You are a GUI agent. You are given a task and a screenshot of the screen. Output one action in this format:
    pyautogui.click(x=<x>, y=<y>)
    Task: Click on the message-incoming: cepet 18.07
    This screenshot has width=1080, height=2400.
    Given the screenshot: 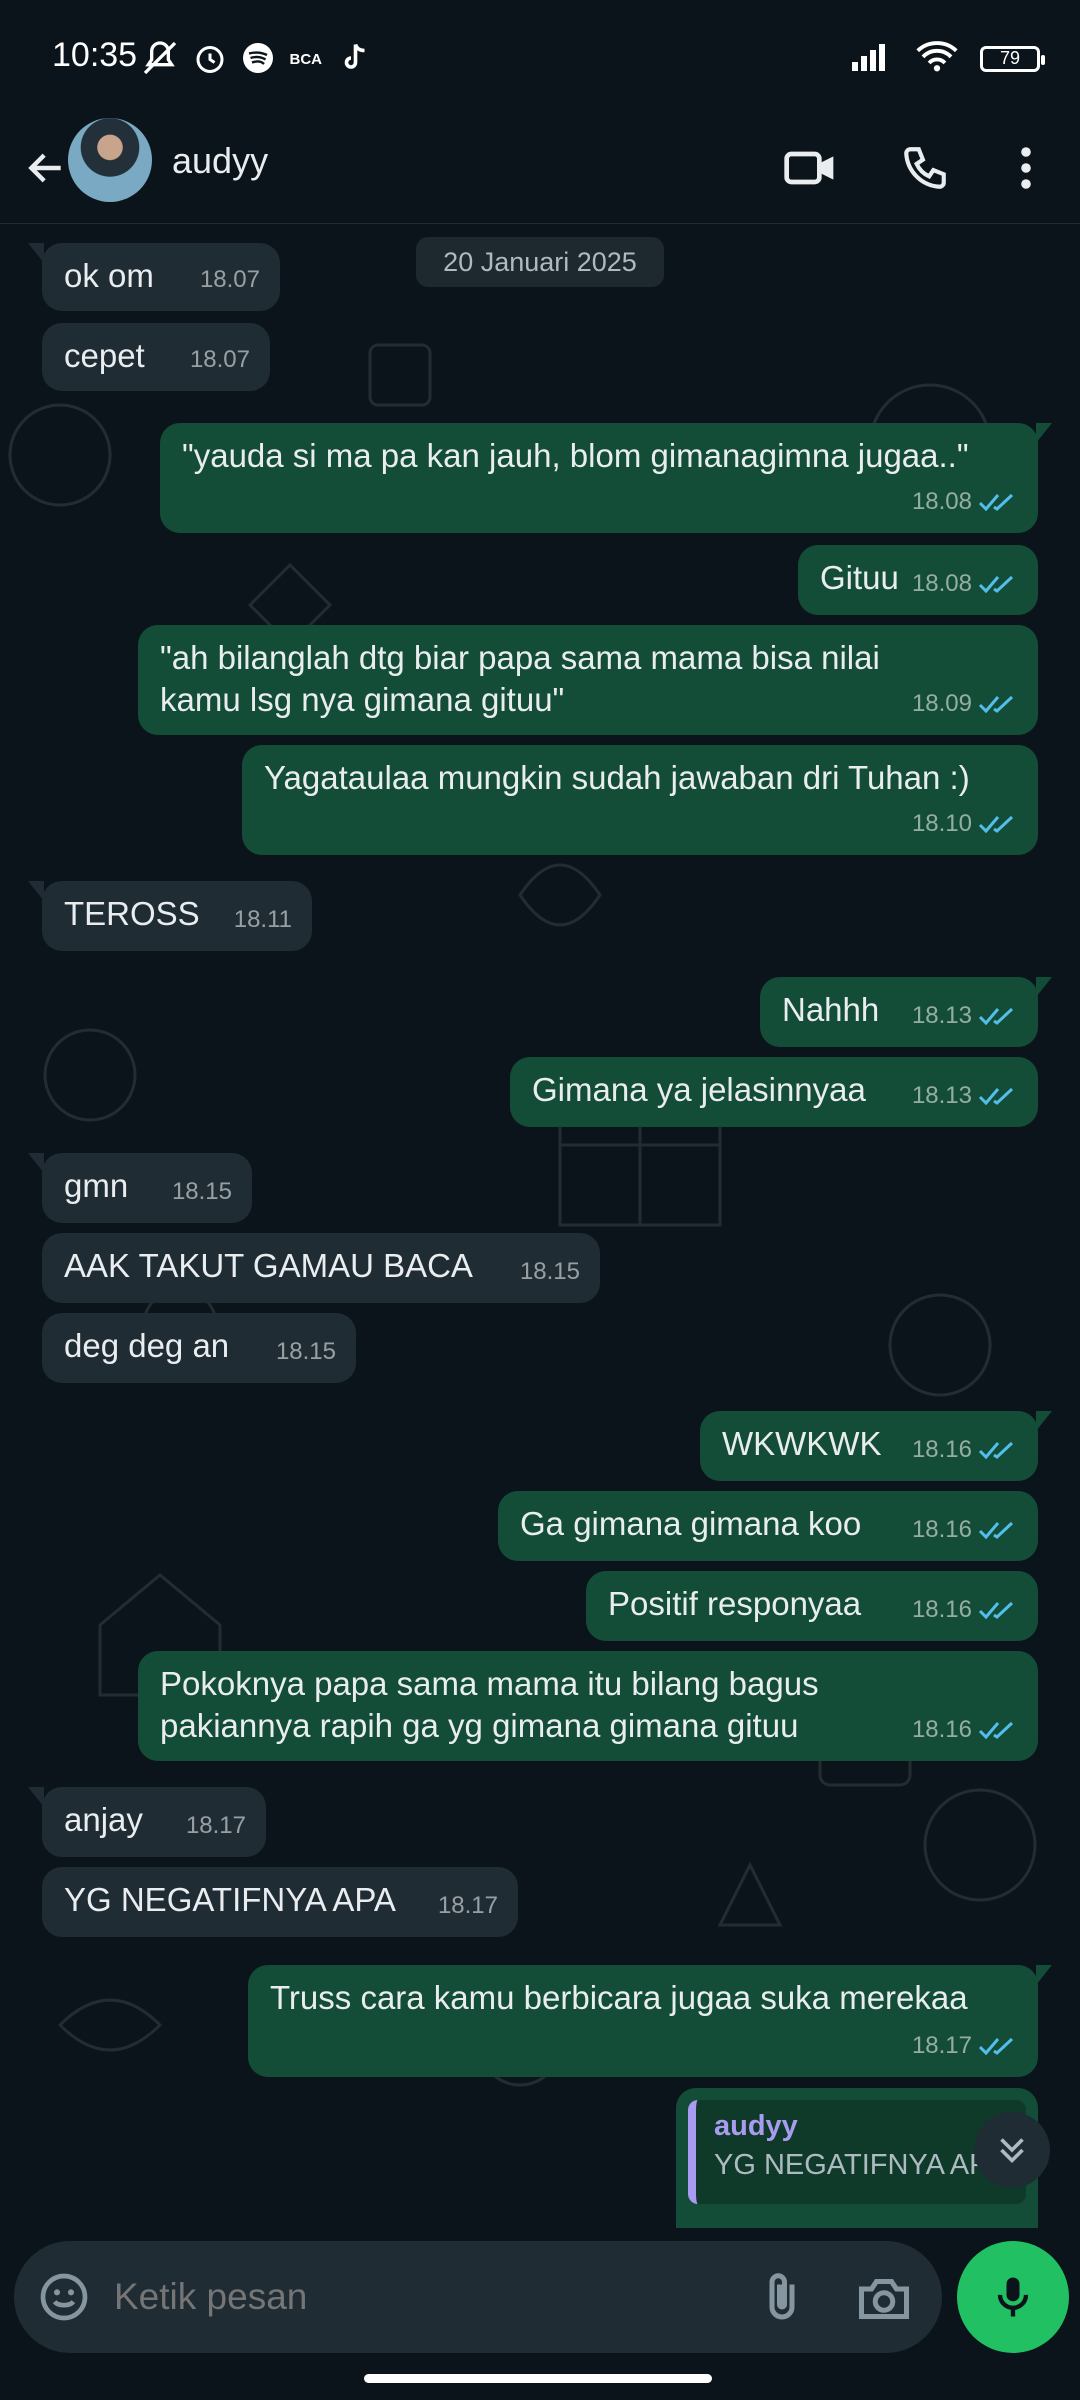 What is the action you would take?
    pyautogui.click(x=156, y=357)
    